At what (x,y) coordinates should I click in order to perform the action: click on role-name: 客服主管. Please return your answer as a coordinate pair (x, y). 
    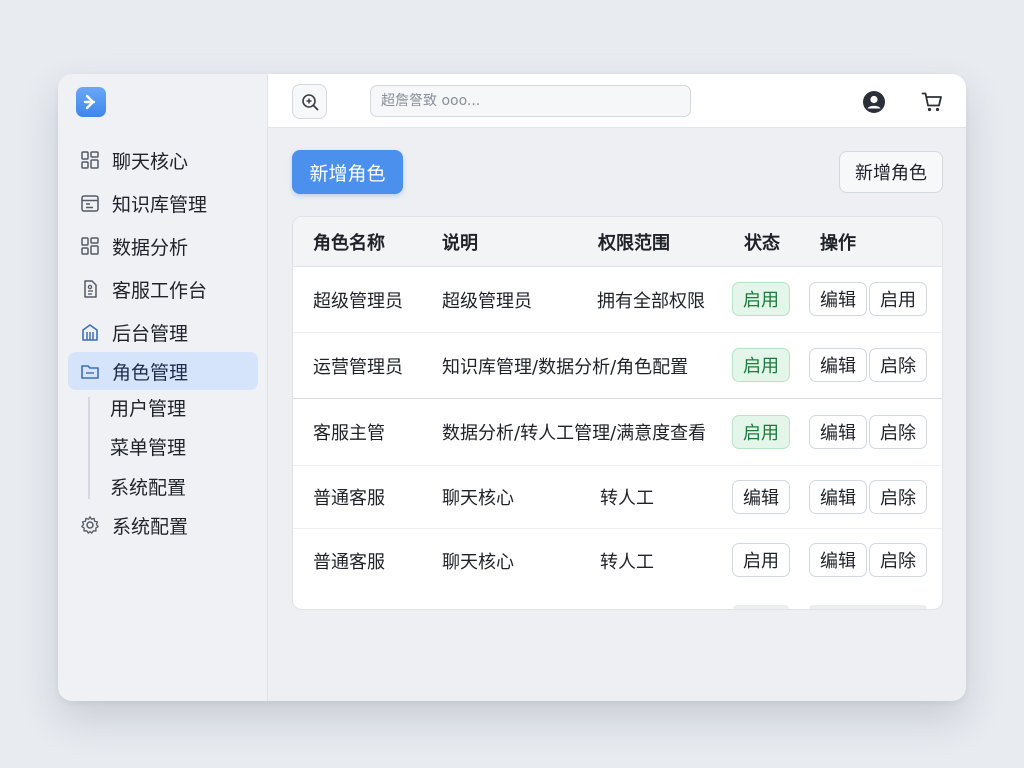
    Looking at the image, I should click on (349, 433).